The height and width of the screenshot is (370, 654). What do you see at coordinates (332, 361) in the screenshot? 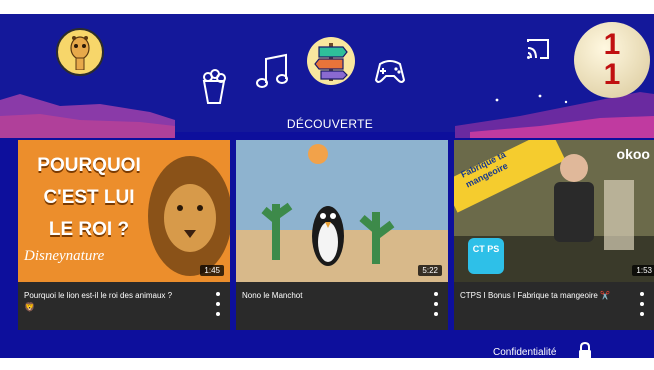
I see `home-indicator` at bounding box center [332, 361].